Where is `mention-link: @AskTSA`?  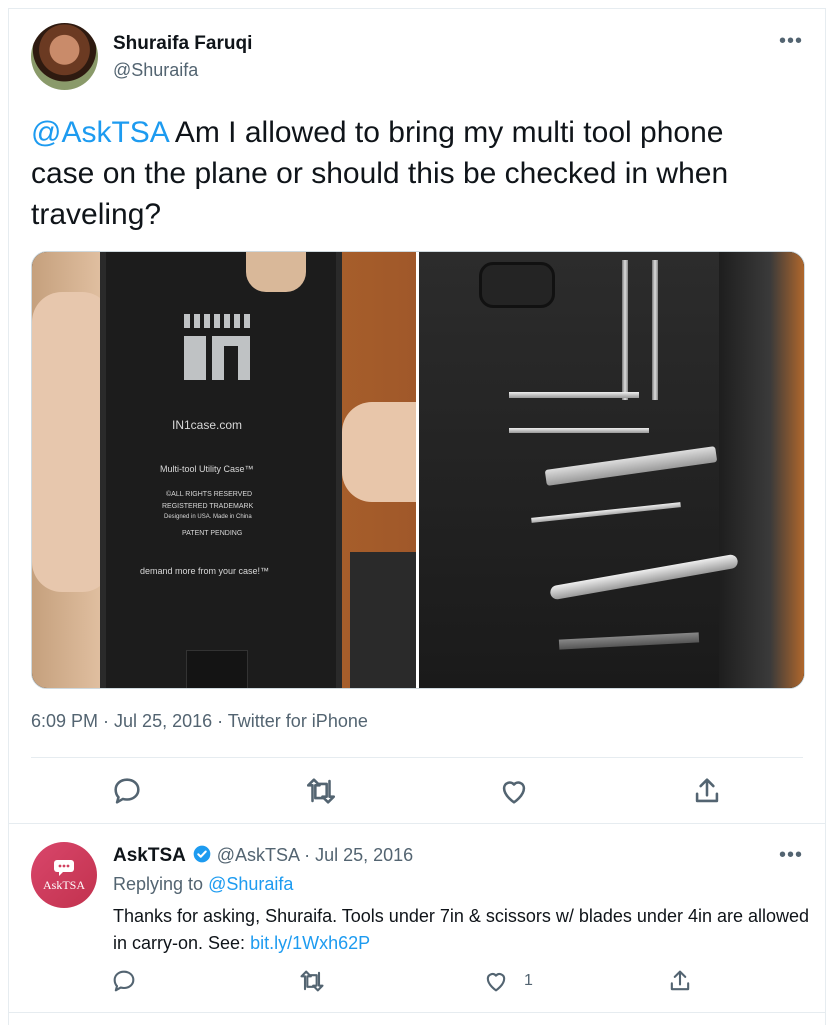
mention-link: @AskTSA is located at coordinates (99, 132).